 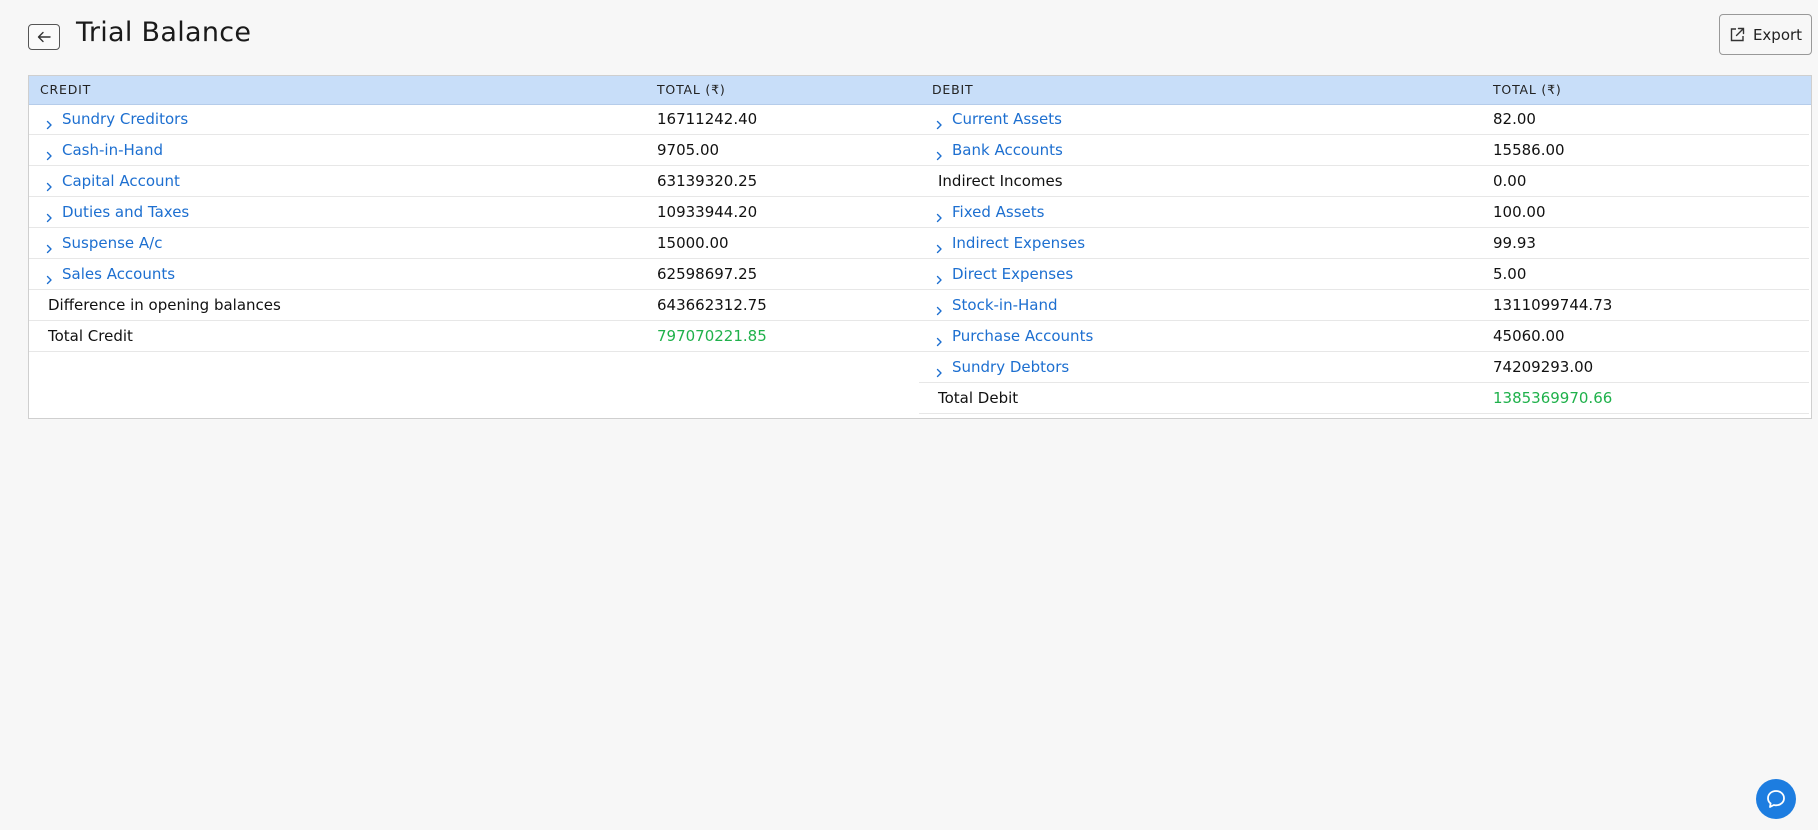 What do you see at coordinates (1018, 243) in the screenshot?
I see `debit-account-name: Indirect Expenses` at bounding box center [1018, 243].